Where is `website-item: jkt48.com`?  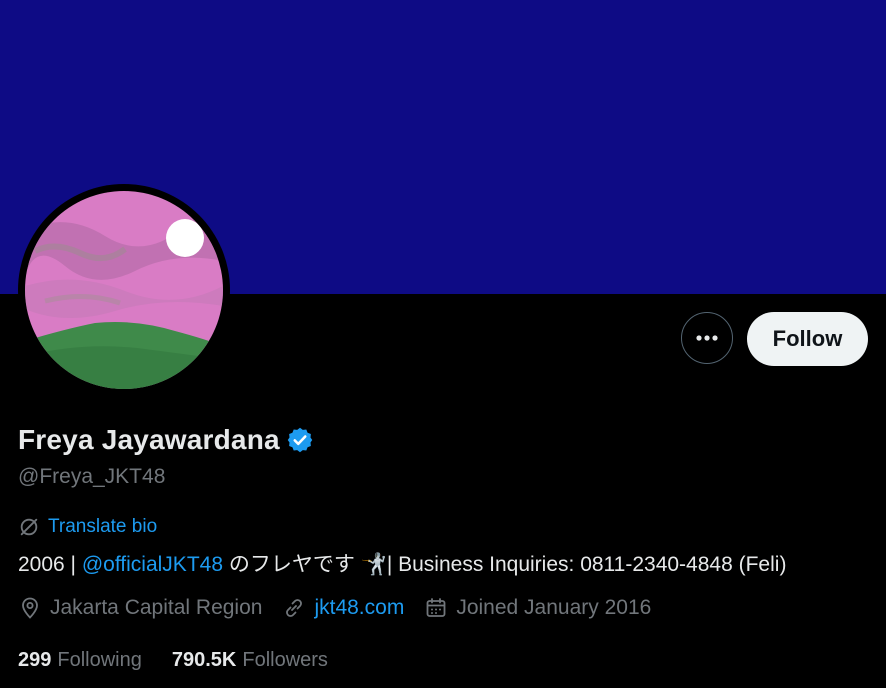 website-item: jkt48.com is located at coordinates (343, 608).